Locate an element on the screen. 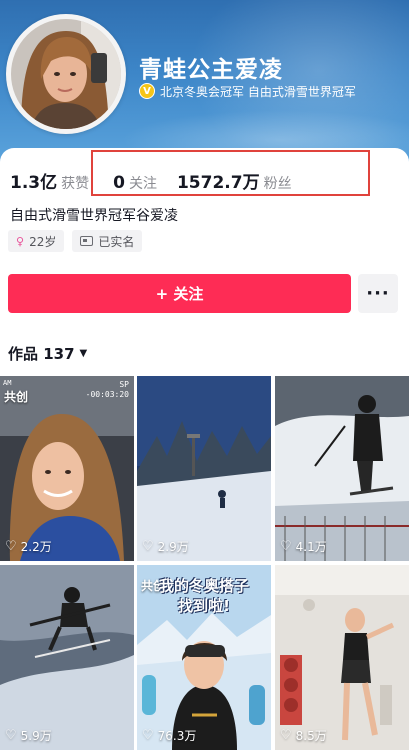  more-options-button: ··· is located at coordinates (378, 293).